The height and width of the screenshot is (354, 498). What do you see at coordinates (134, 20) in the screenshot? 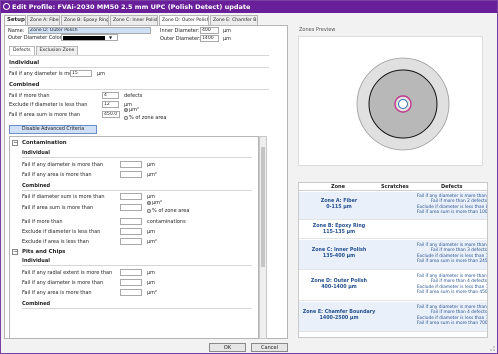
I see `tab-zone-c: Zone C: Inner Polish` at bounding box center [134, 20].